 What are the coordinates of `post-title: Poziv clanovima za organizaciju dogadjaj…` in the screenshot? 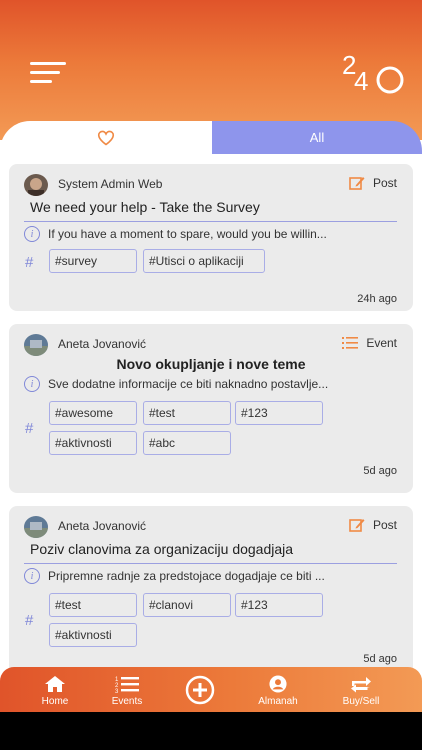 It's located at (161, 549).